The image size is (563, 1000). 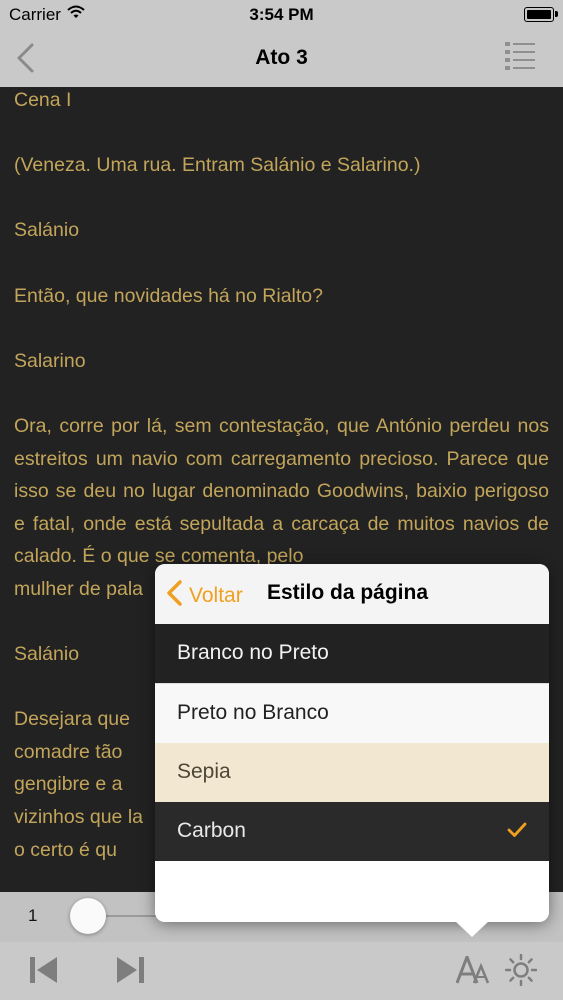 I want to click on style-option-white-on-black: Branco no Preto, so click(x=352, y=653).